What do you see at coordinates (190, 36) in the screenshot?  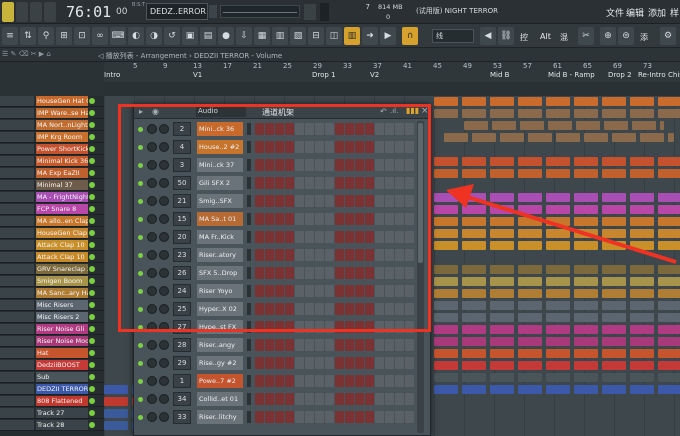 I see `save-icon: ▣` at bounding box center [190, 36].